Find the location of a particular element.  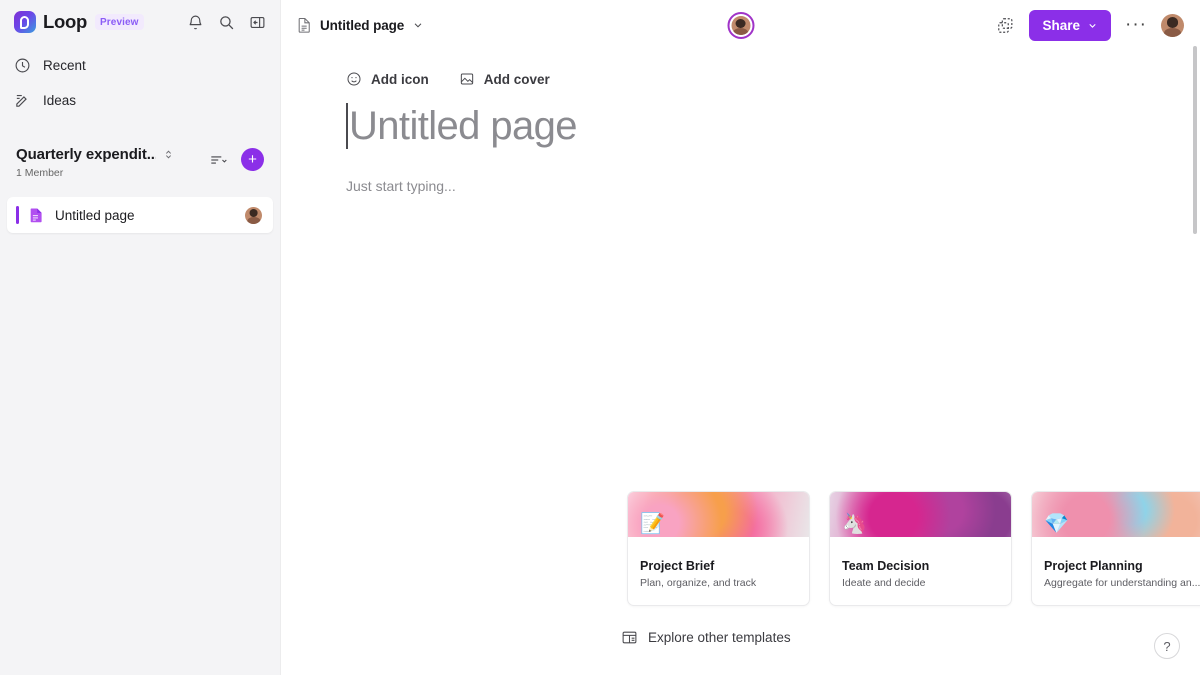

workspace-titles: Quarterly expendit... 1 Member is located at coordinates (95, 162).